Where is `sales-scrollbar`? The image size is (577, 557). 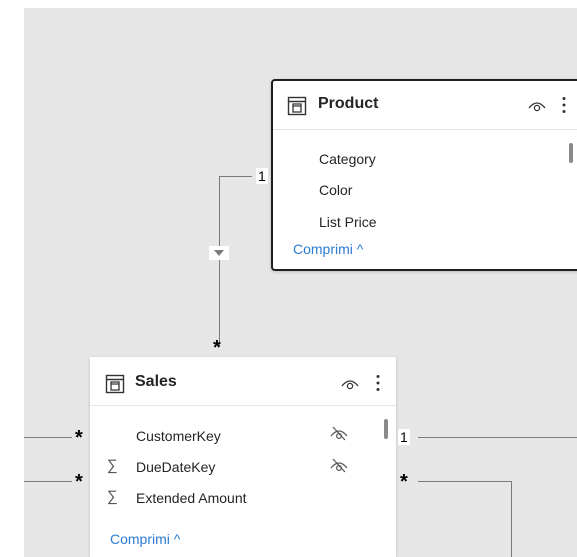
sales-scrollbar is located at coordinates (386, 429).